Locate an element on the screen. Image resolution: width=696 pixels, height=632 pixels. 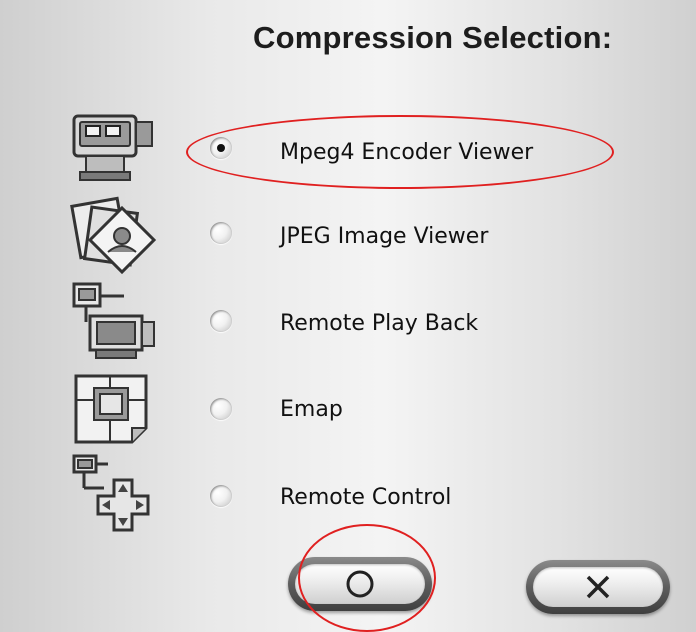
cancel-button-face is located at coordinates (598, 587).